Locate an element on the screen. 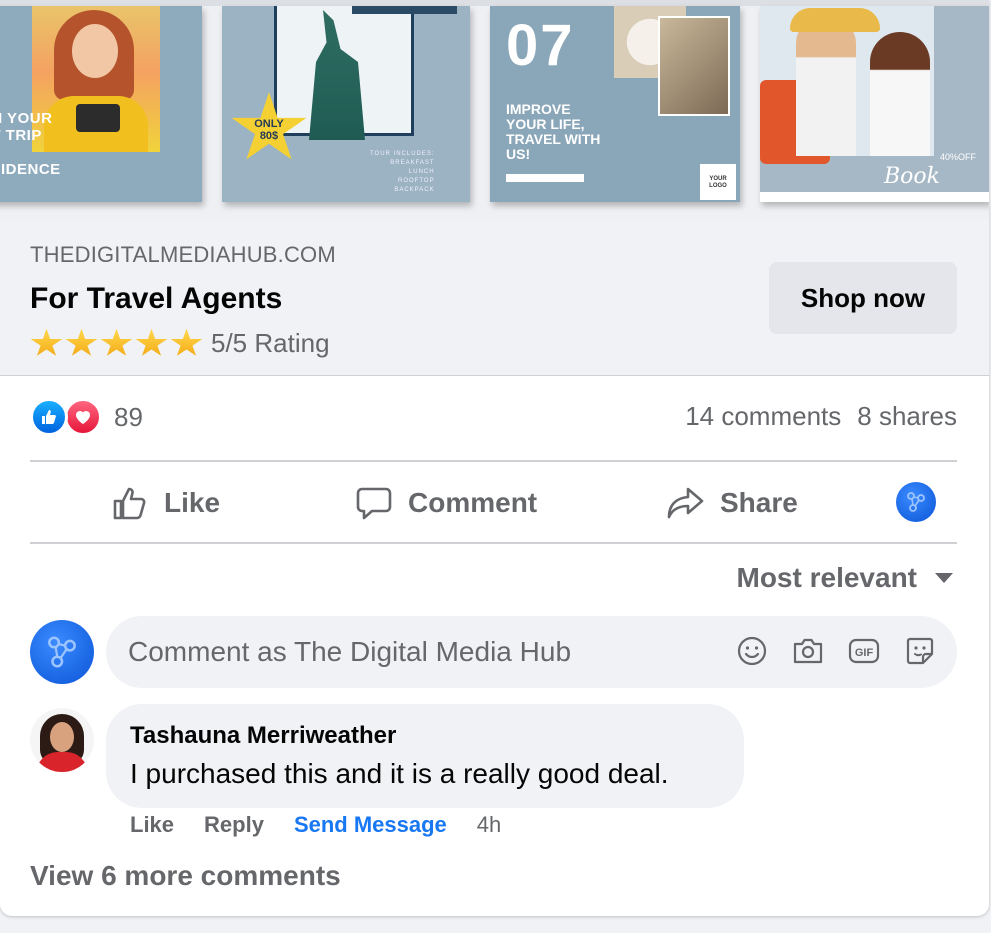  comment-sort-dropdown: Most relevant is located at coordinates (844, 578).